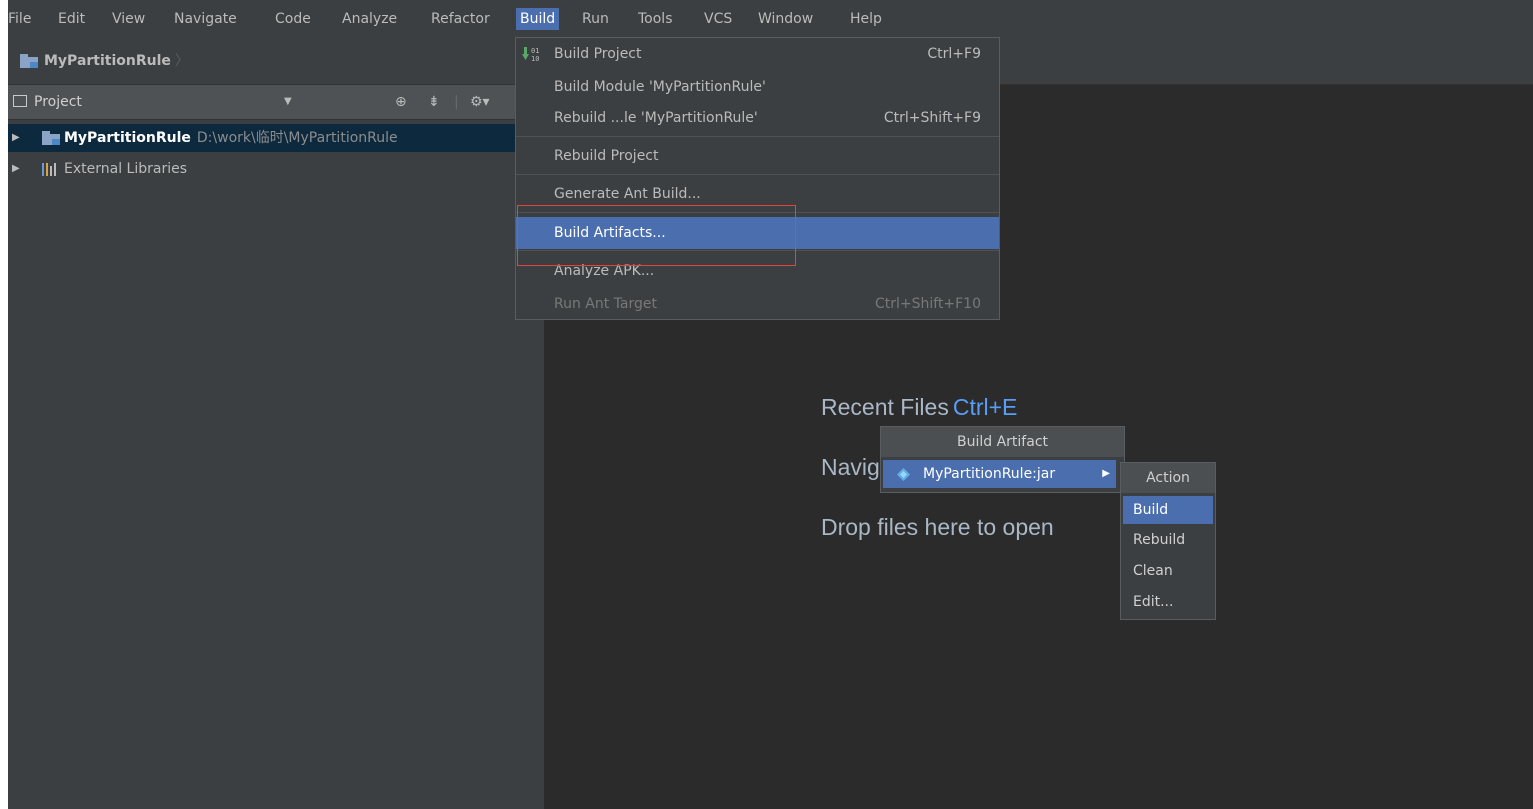 Image resolution: width=1533 pixels, height=809 pixels. I want to click on breadcrumb: MyPartitionRule 〉, so click(104, 61).